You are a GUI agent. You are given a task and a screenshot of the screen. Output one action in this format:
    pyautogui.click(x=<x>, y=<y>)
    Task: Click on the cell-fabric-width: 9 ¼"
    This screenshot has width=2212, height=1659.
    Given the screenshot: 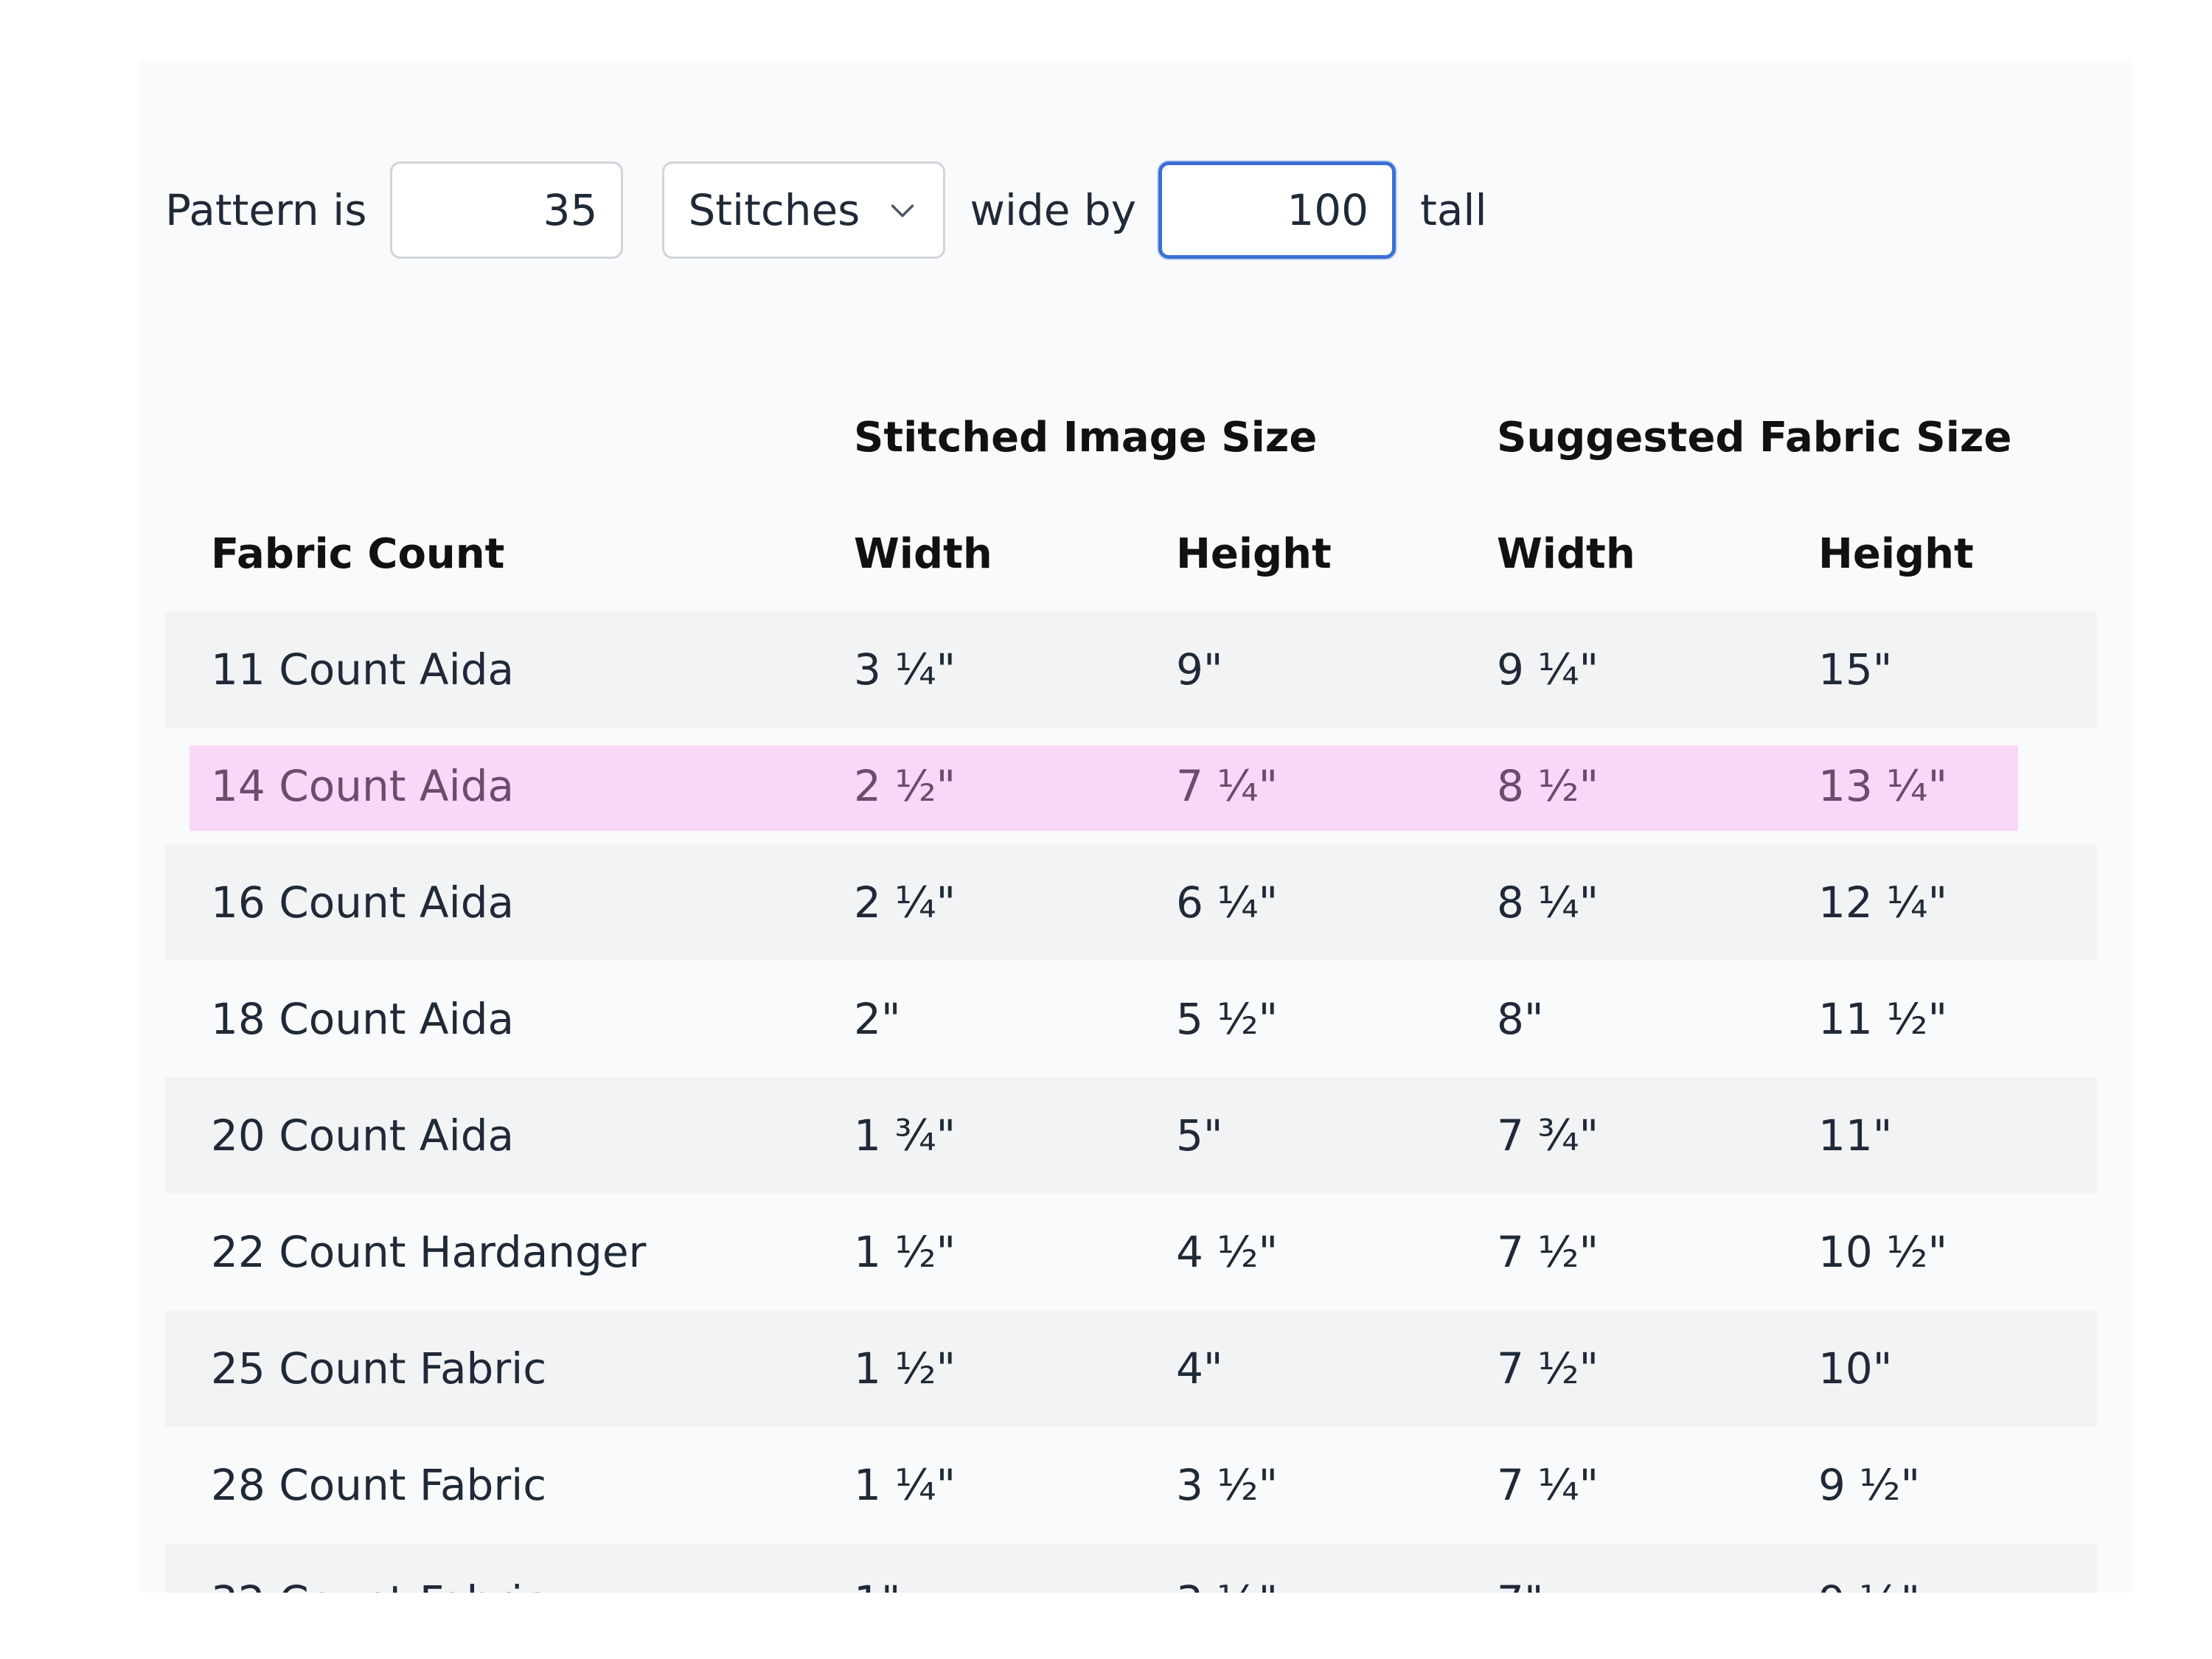 What is the action you would take?
    pyautogui.click(x=1548, y=669)
    